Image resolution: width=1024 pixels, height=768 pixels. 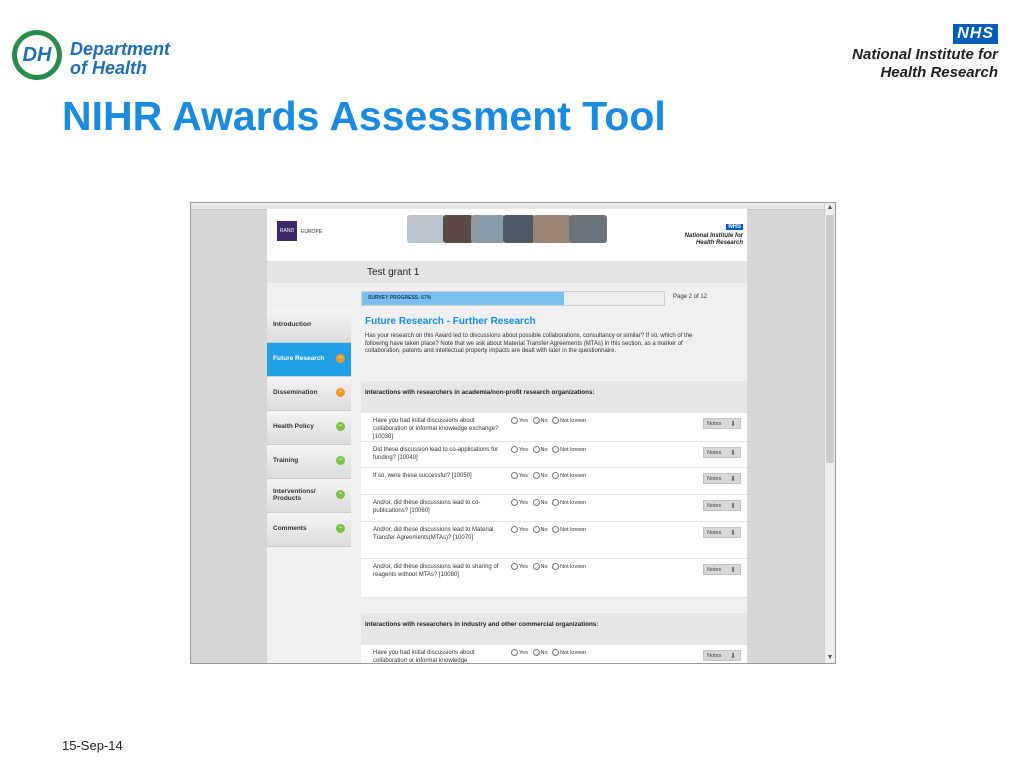 I want to click on vertical-scrollbar: ▲ ▼, so click(x=829, y=433).